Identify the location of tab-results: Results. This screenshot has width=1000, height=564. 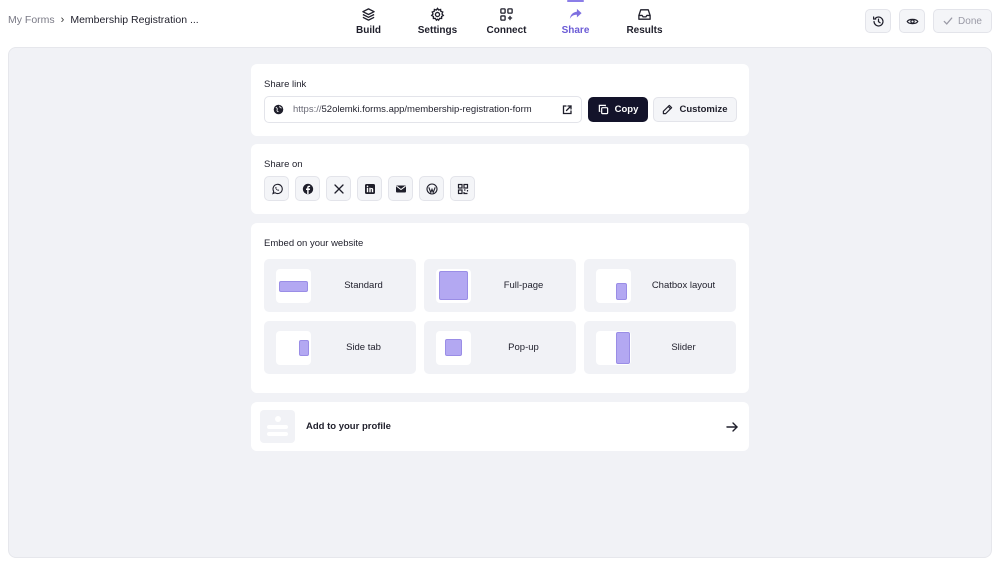
(644, 22).